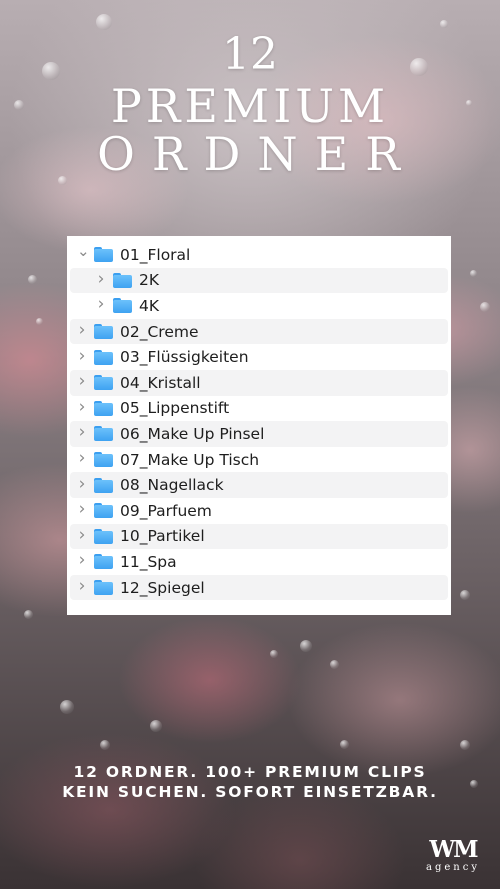 The height and width of the screenshot is (889, 500). I want to click on folder-row: › 12_Spiegel, so click(259, 587).